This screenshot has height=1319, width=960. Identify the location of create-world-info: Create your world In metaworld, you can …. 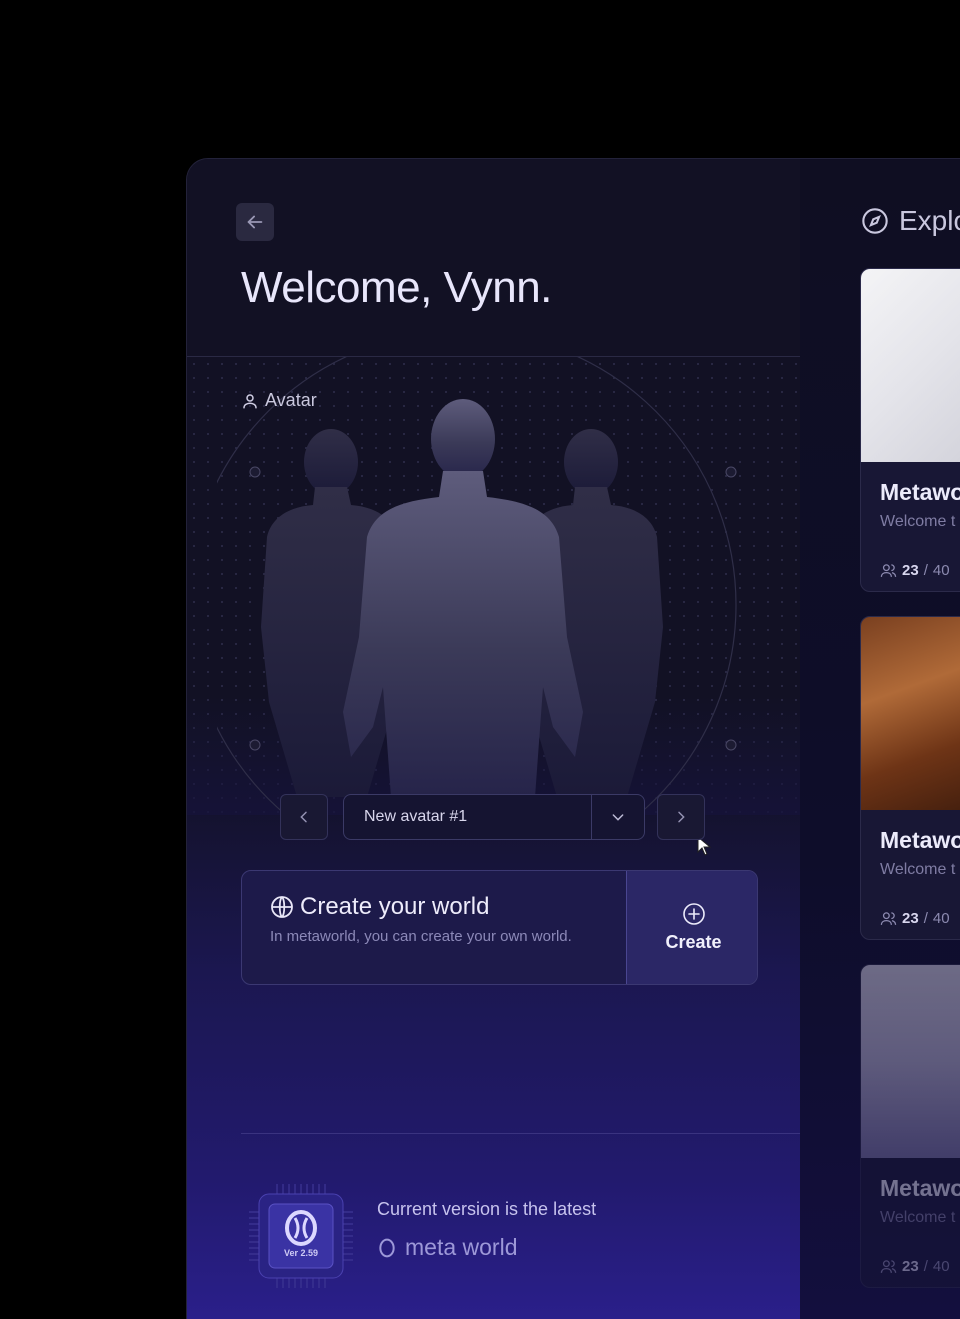
(430, 919).